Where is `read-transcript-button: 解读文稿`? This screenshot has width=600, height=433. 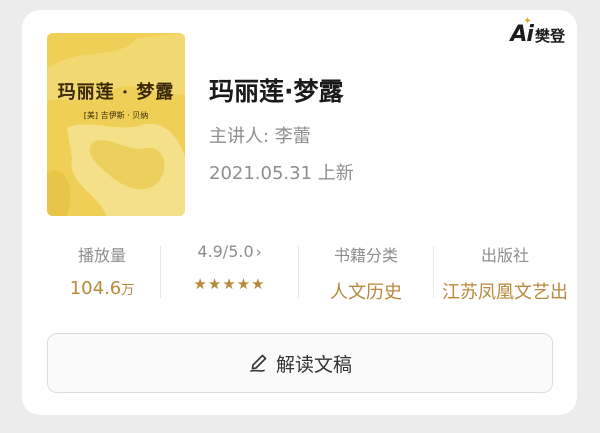 read-transcript-button: 解读文稿 is located at coordinates (300, 363).